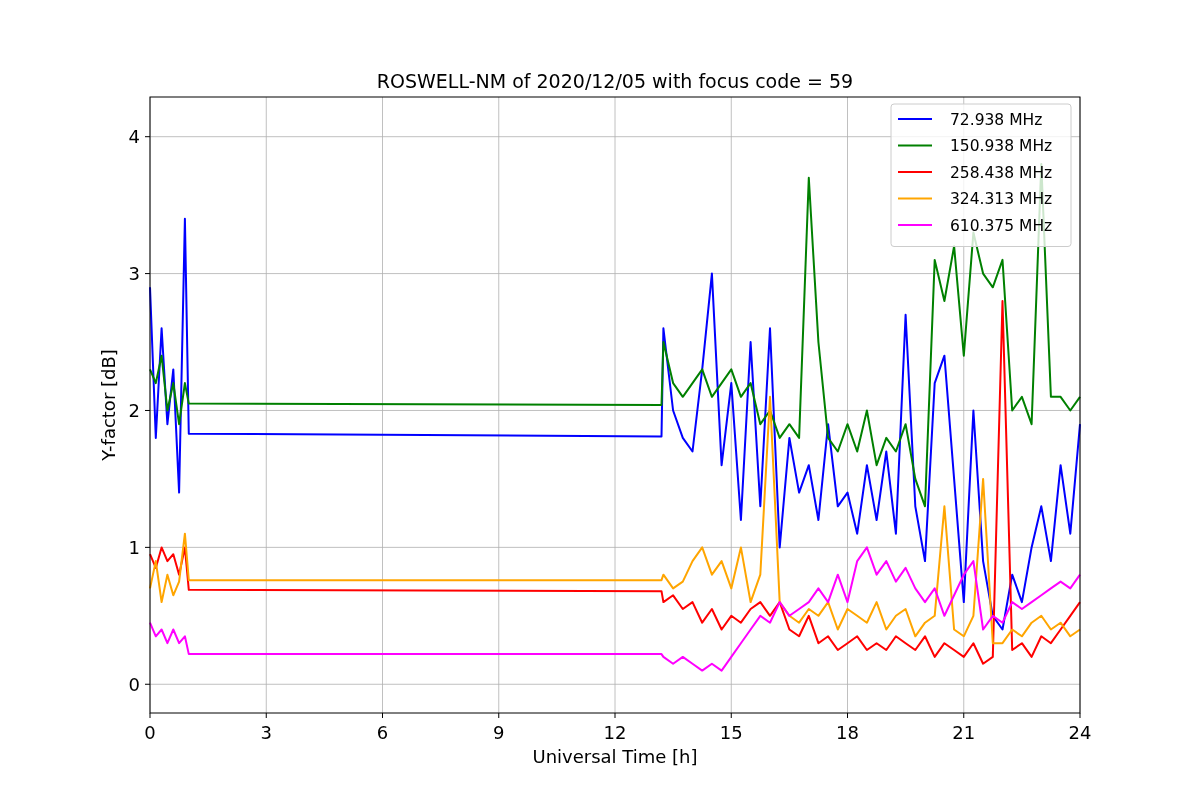 Image resolution: width=1200 pixels, height=800 pixels. I want to click on y-tick-label: 3, so click(134, 274).